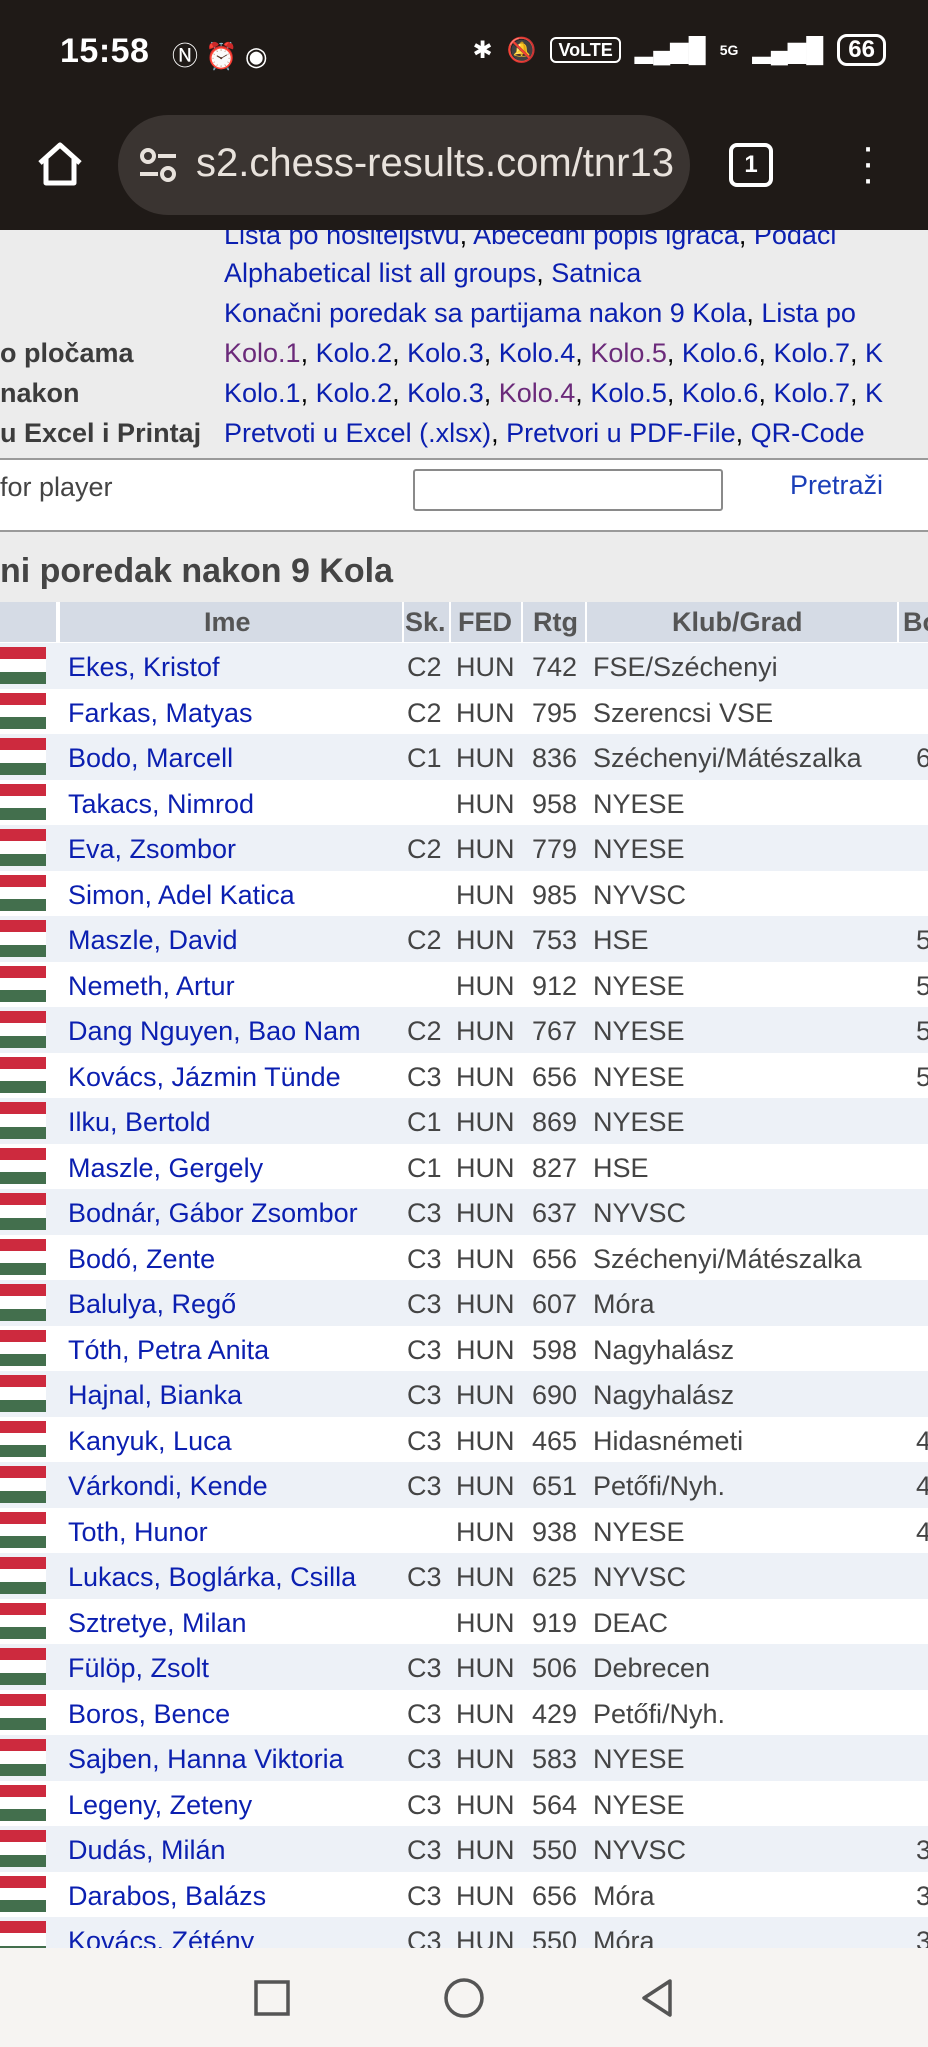 This screenshot has width=928, height=2047. What do you see at coordinates (155, 1395) in the screenshot?
I see `player-name-link: Hajnal, Bianka` at bounding box center [155, 1395].